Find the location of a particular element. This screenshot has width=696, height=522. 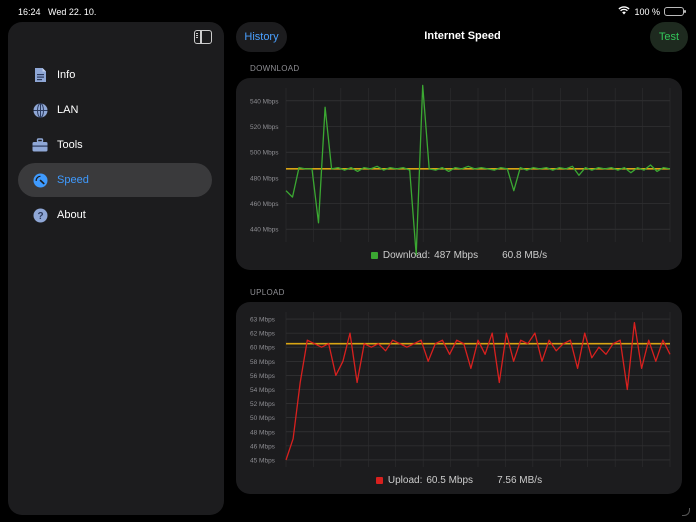

sidebar-item-label: Tools is located at coordinates (70, 145).